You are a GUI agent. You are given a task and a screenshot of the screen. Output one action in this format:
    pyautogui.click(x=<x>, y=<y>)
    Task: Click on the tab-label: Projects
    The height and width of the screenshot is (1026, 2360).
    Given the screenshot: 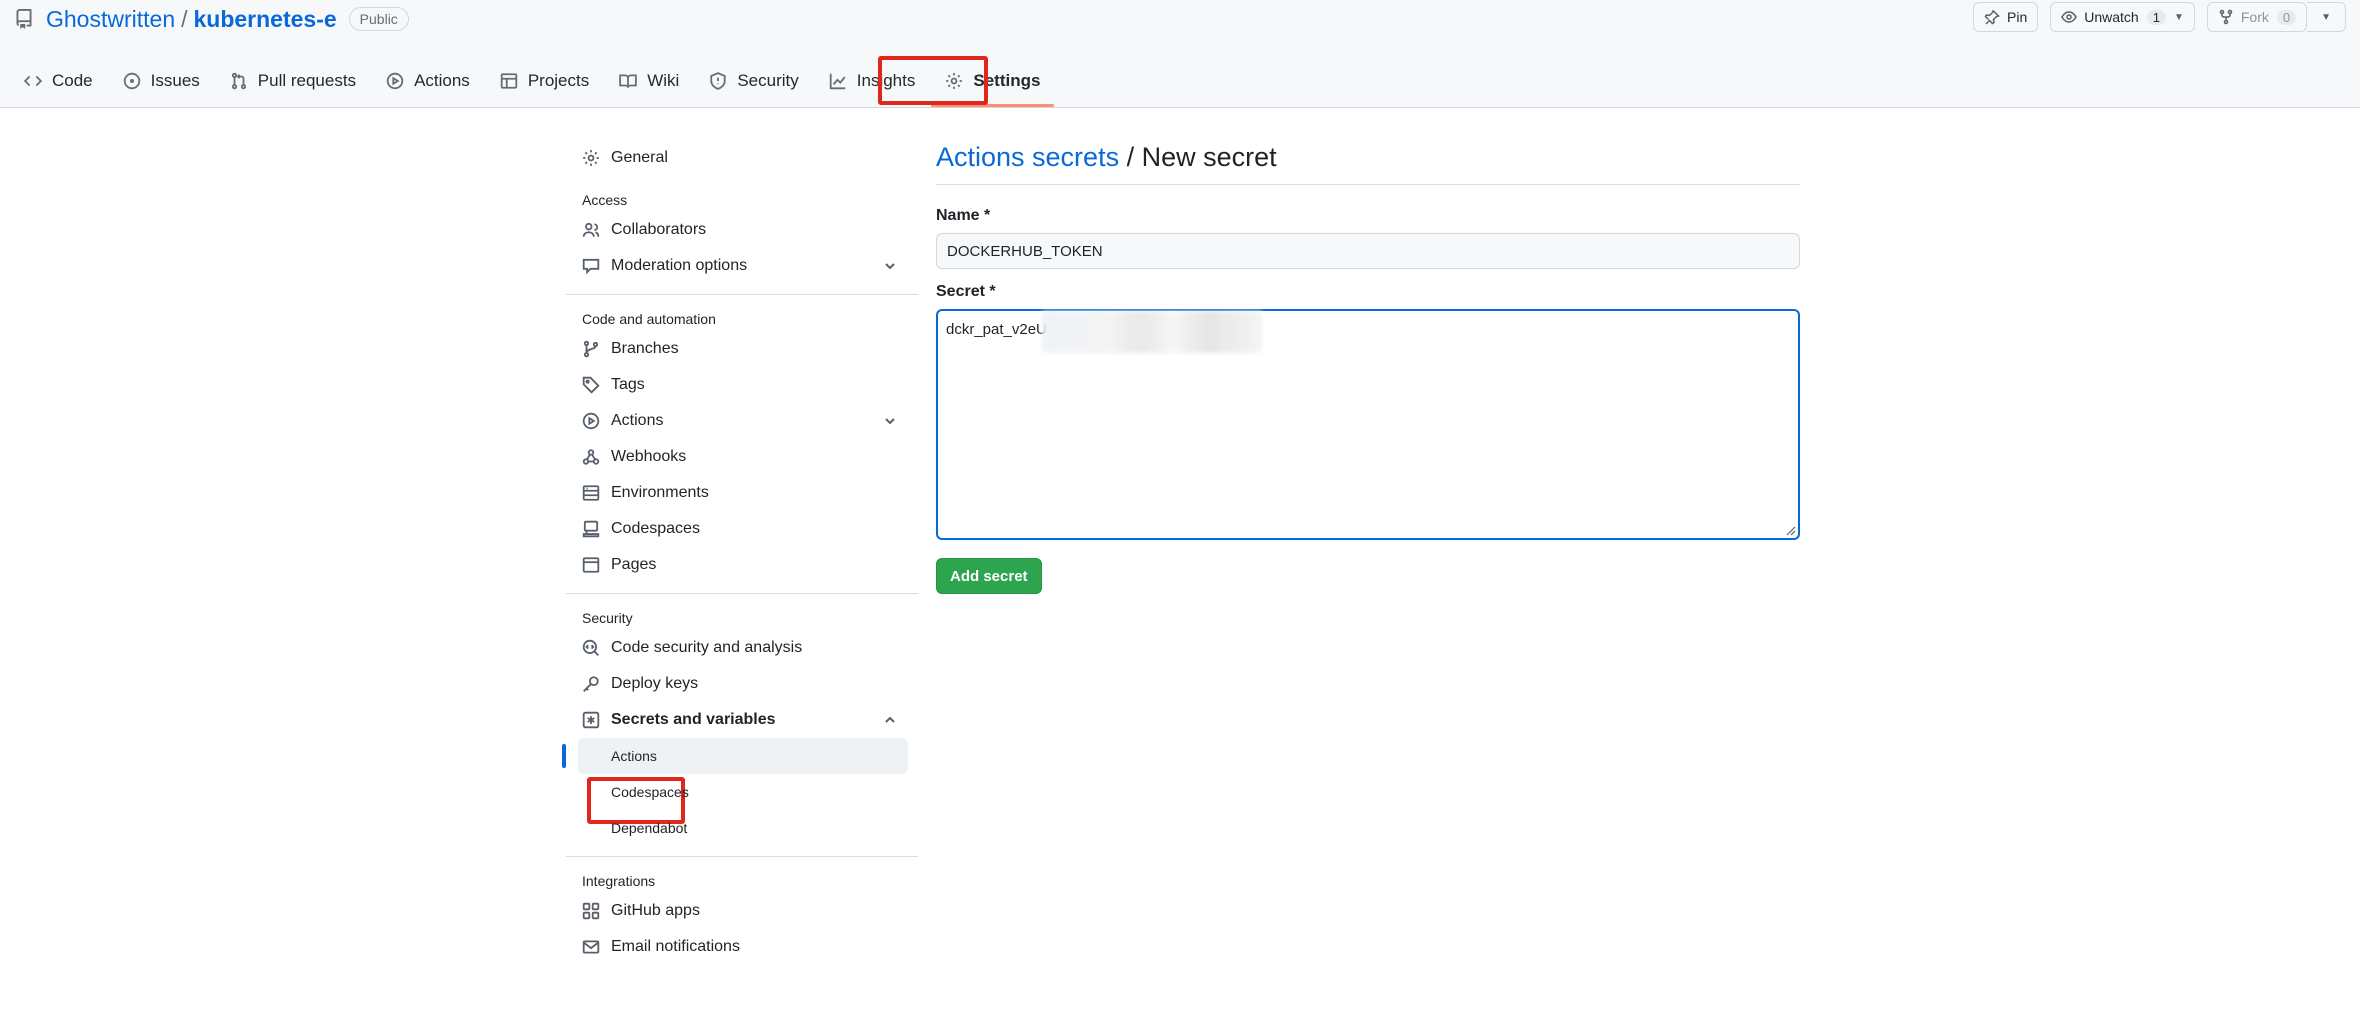 What is the action you would take?
    pyautogui.click(x=558, y=80)
    